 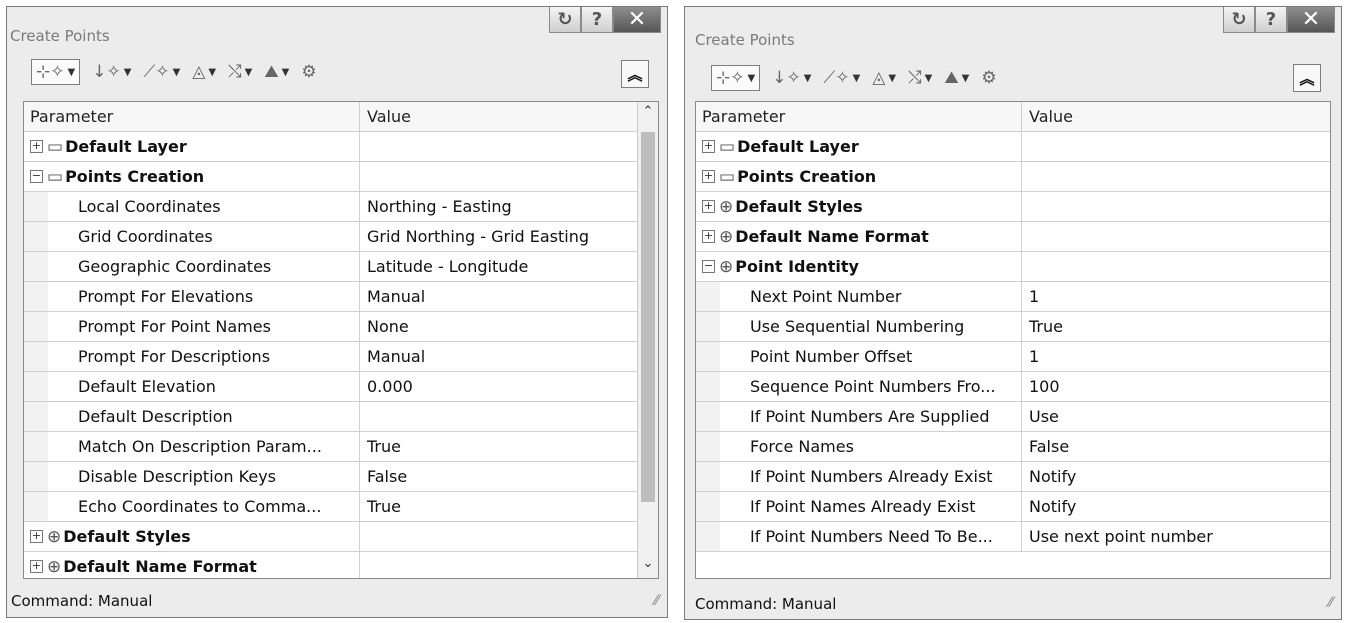 What do you see at coordinates (1013, 387) in the screenshot?
I see `property-row: Sequence Point Numbers Fro... 100` at bounding box center [1013, 387].